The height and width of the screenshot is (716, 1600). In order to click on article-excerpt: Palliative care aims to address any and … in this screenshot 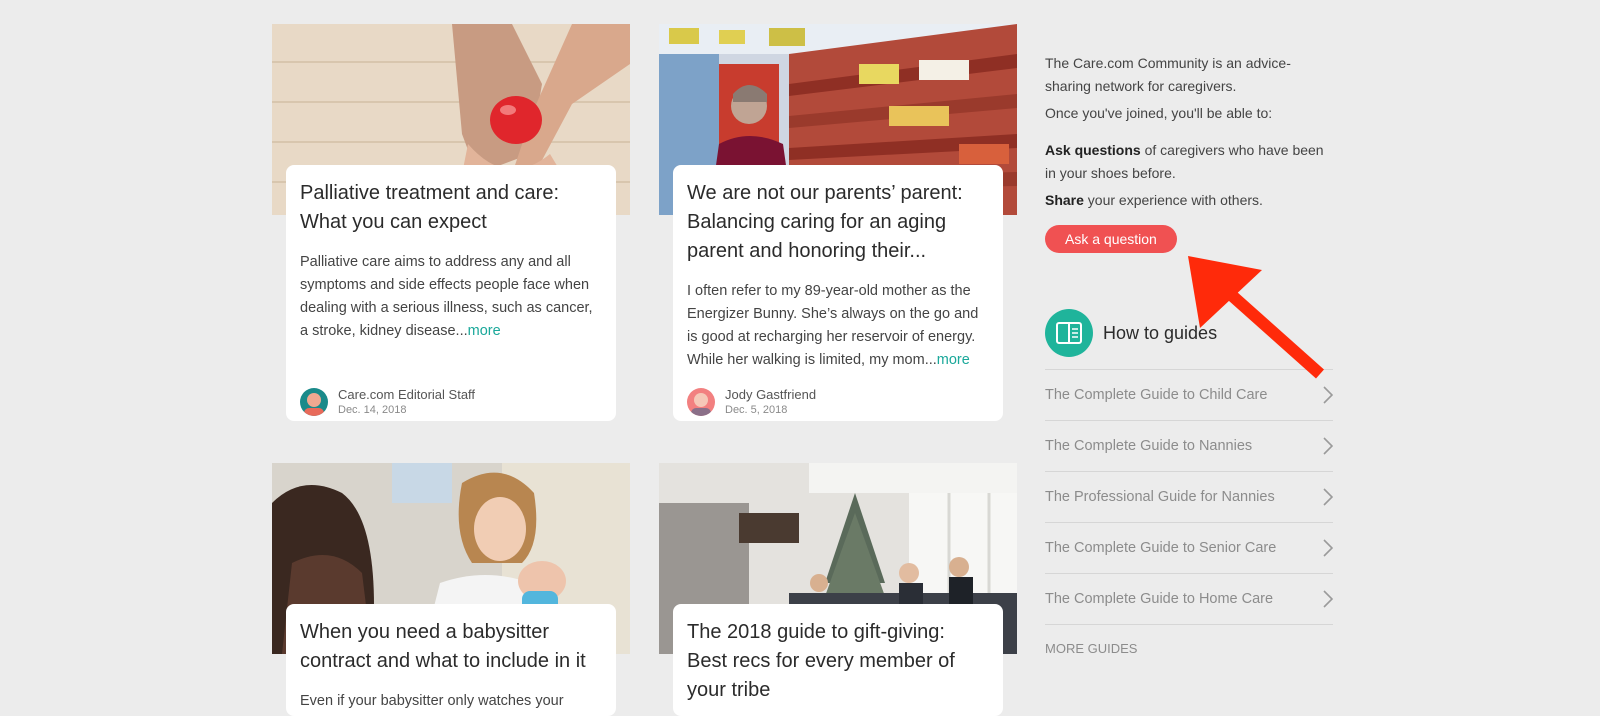, I will do `click(451, 297)`.